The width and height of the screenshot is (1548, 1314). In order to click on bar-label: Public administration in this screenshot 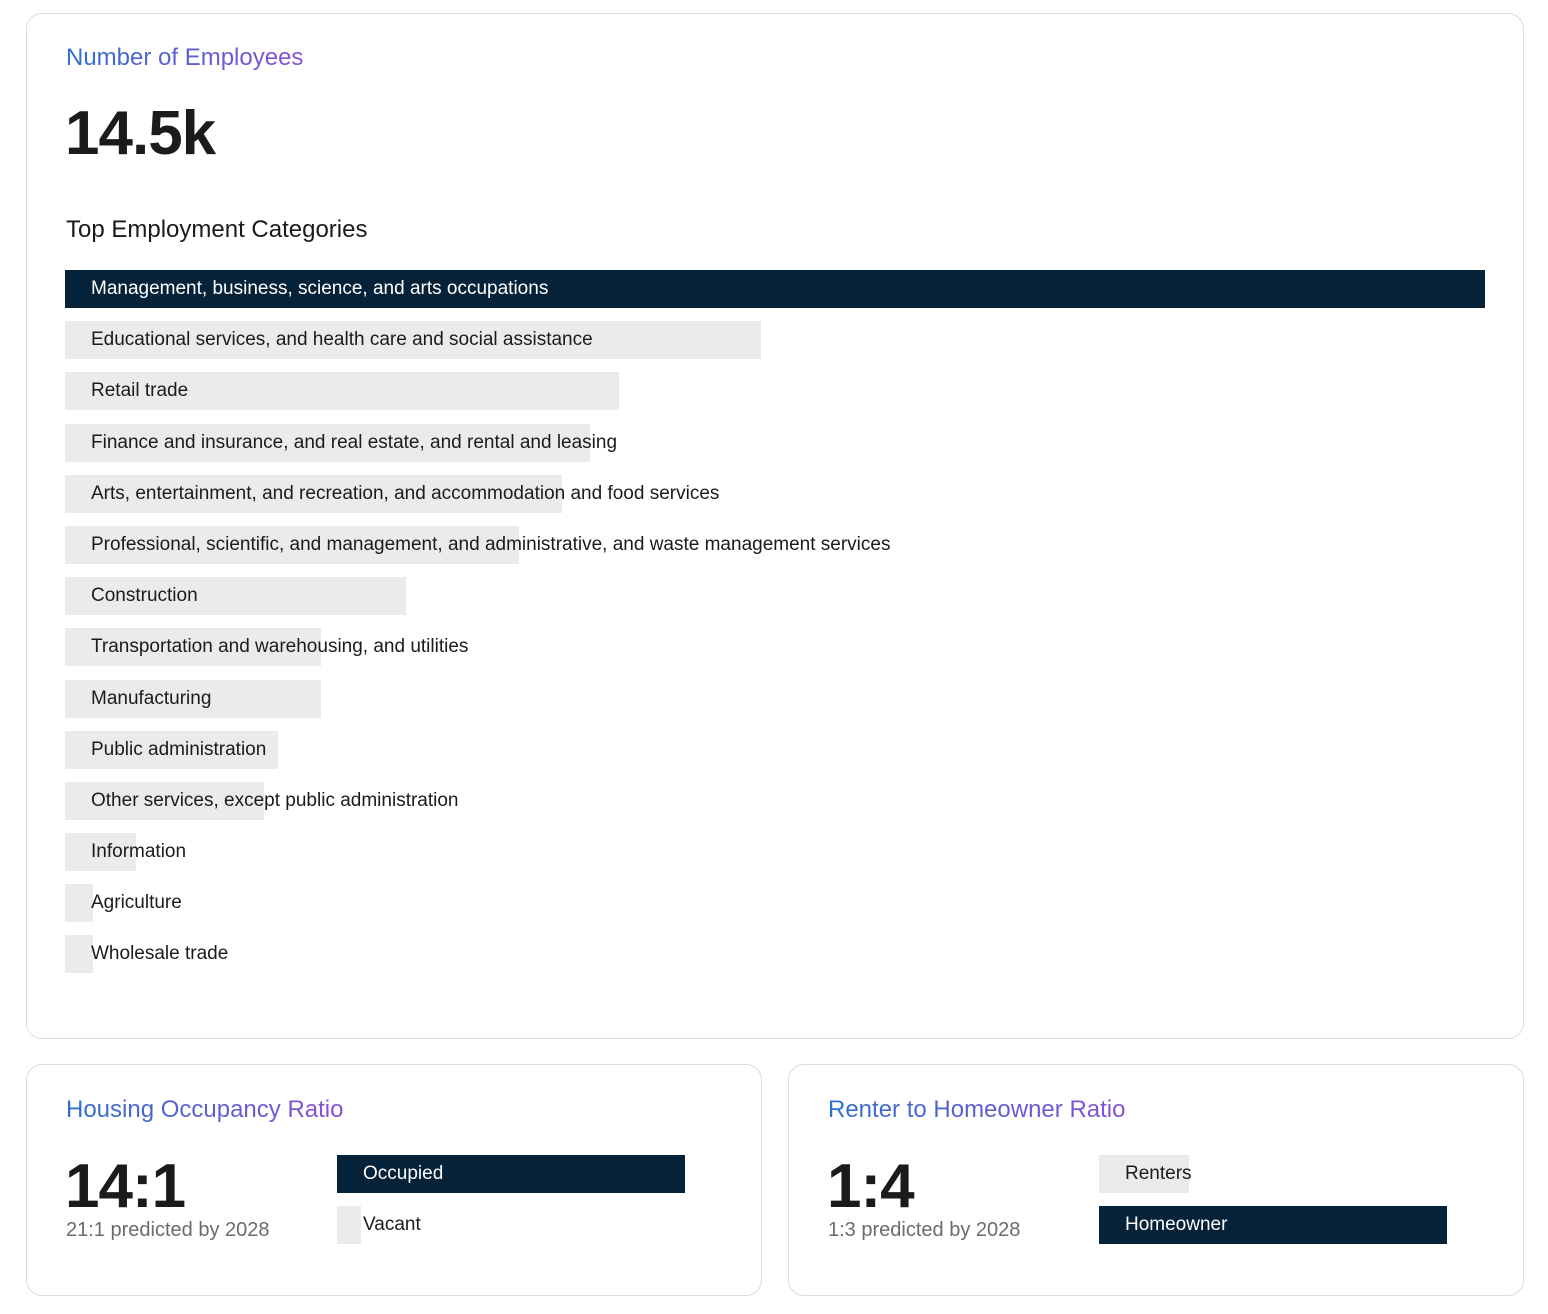, I will do `click(179, 749)`.